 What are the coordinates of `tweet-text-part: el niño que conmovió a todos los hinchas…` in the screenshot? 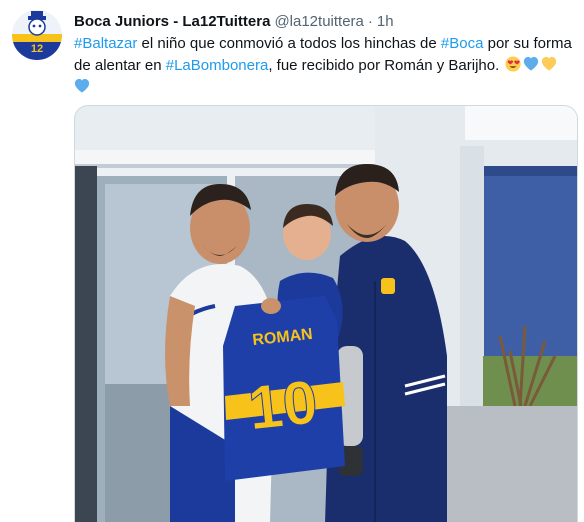 It's located at (289, 43).